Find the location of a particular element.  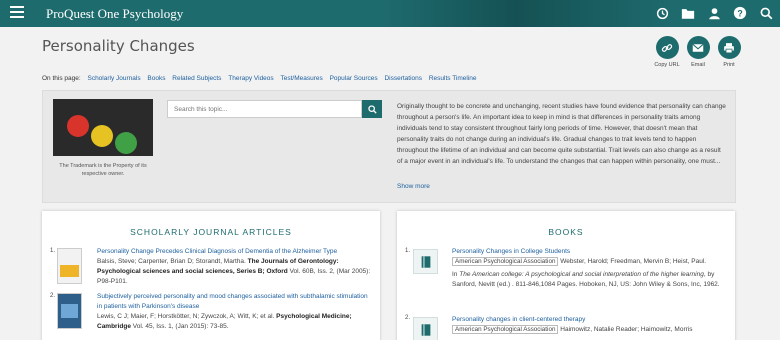

link-icon is located at coordinates (667, 47).